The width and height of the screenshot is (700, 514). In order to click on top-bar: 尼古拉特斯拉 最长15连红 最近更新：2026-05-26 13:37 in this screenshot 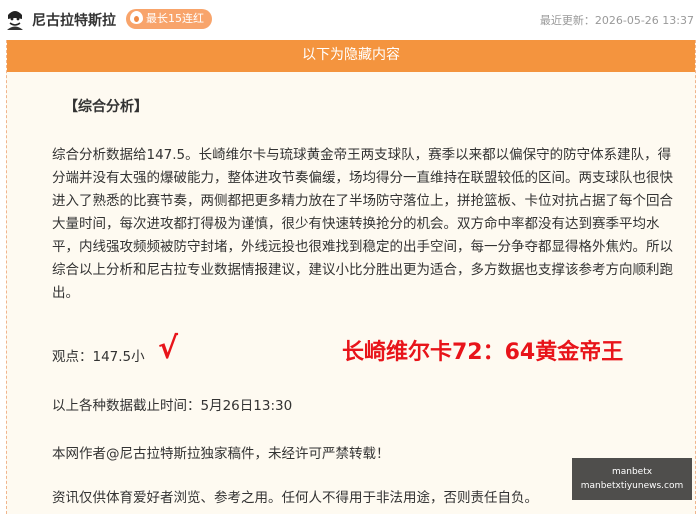, I will do `click(350, 19)`.